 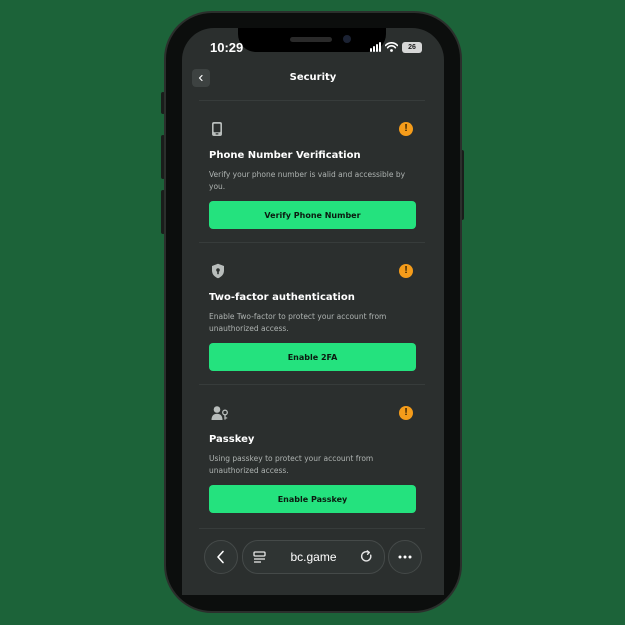 I want to click on front-camera, so click(x=347, y=39).